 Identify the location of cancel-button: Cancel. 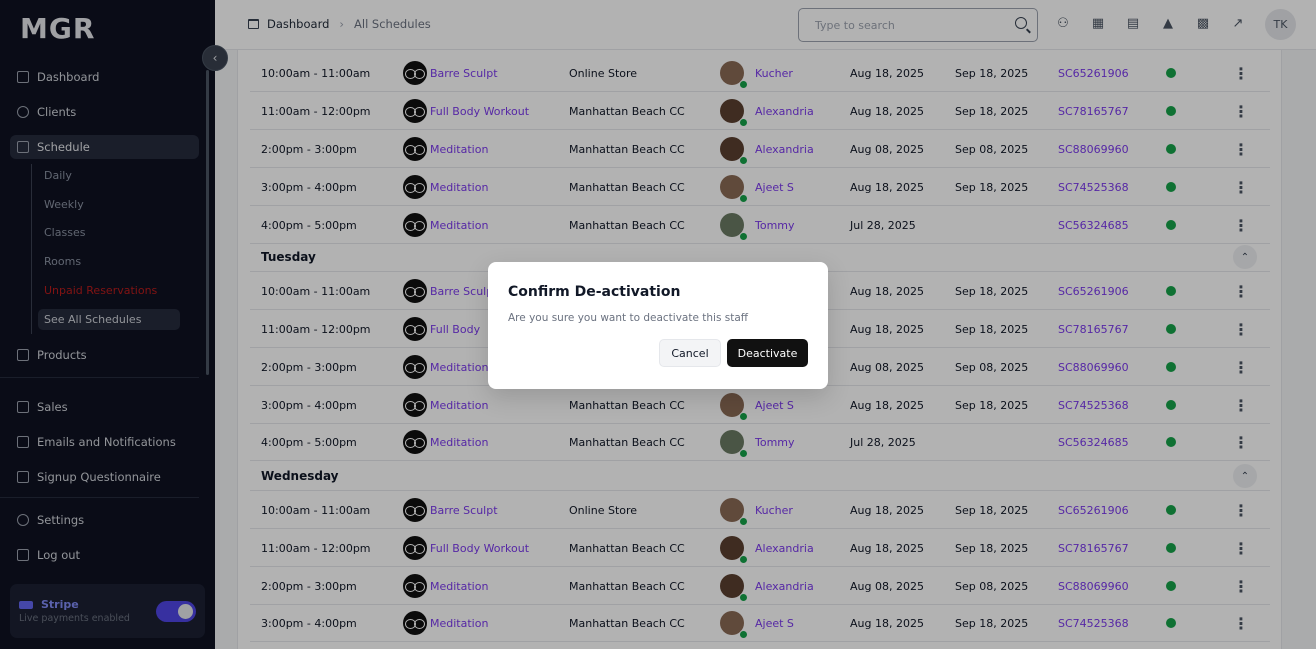
(690, 353).